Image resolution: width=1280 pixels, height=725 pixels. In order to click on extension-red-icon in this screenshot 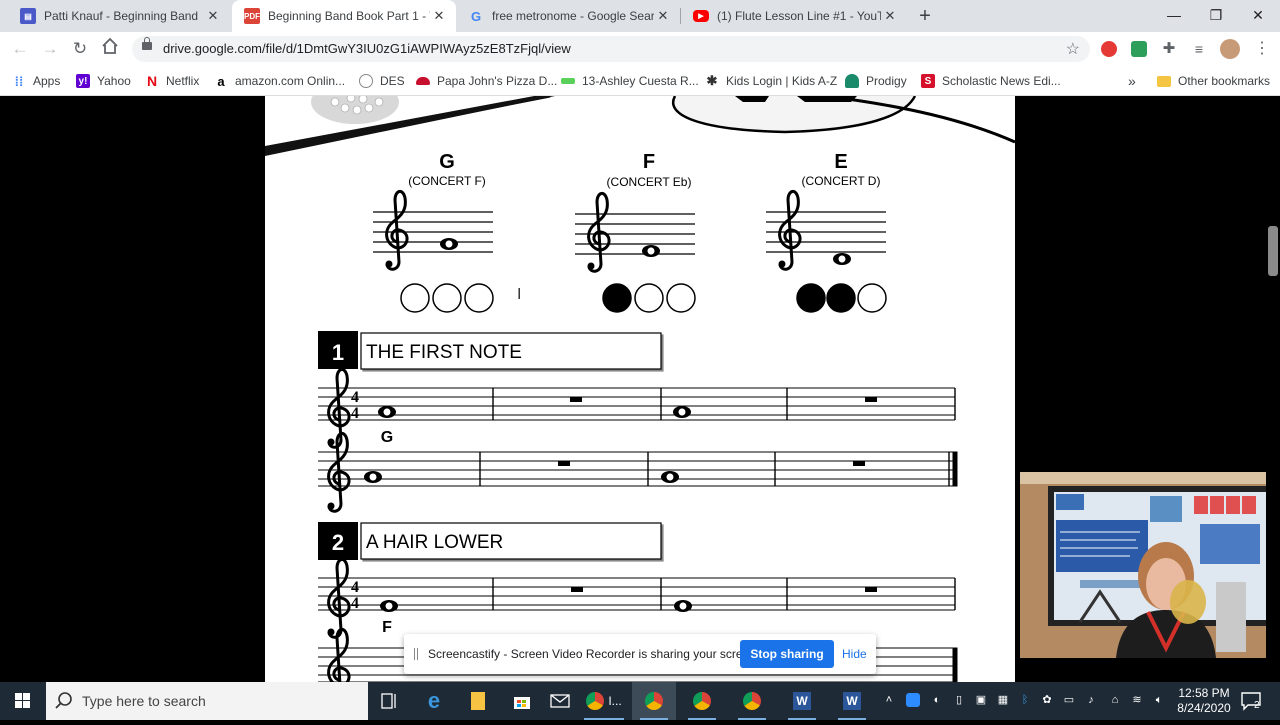, I will do `click(1109, 49)`.